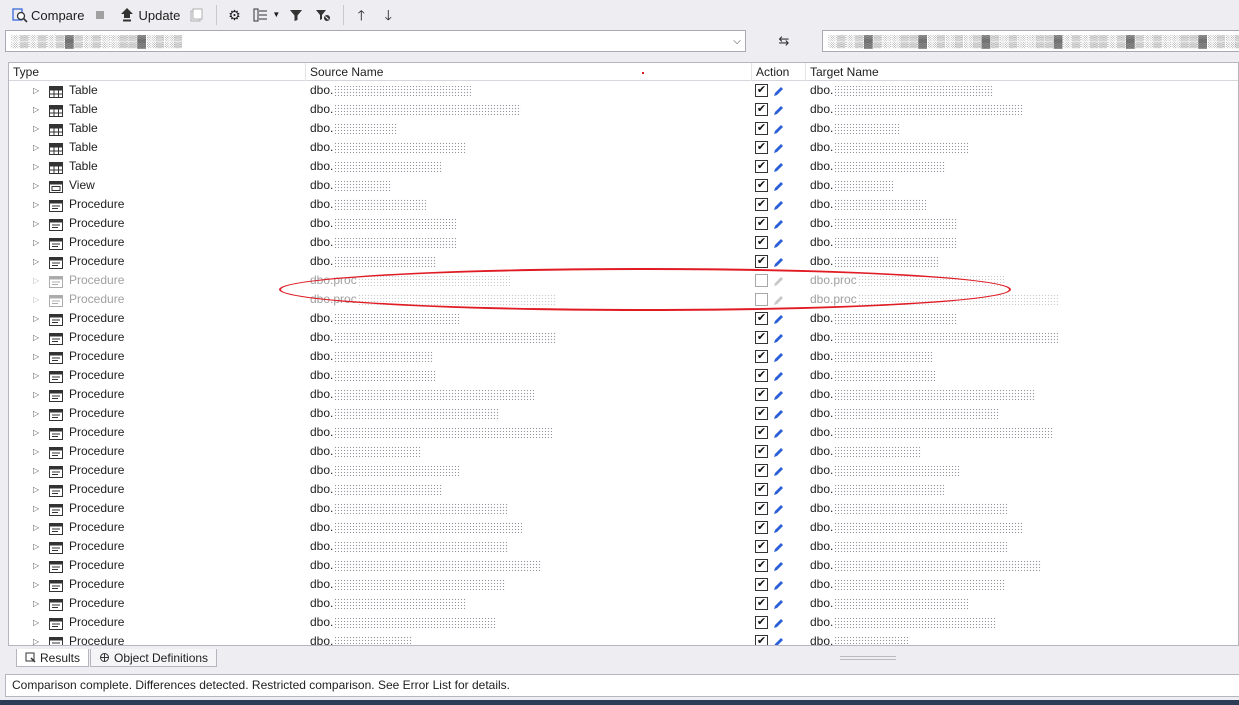 The image size is (1239, 705). What do you see at coordinates (868, 658) in the screenshot?
I see `horizontal-scrollbar-grip` at bounding box center [868, 658].